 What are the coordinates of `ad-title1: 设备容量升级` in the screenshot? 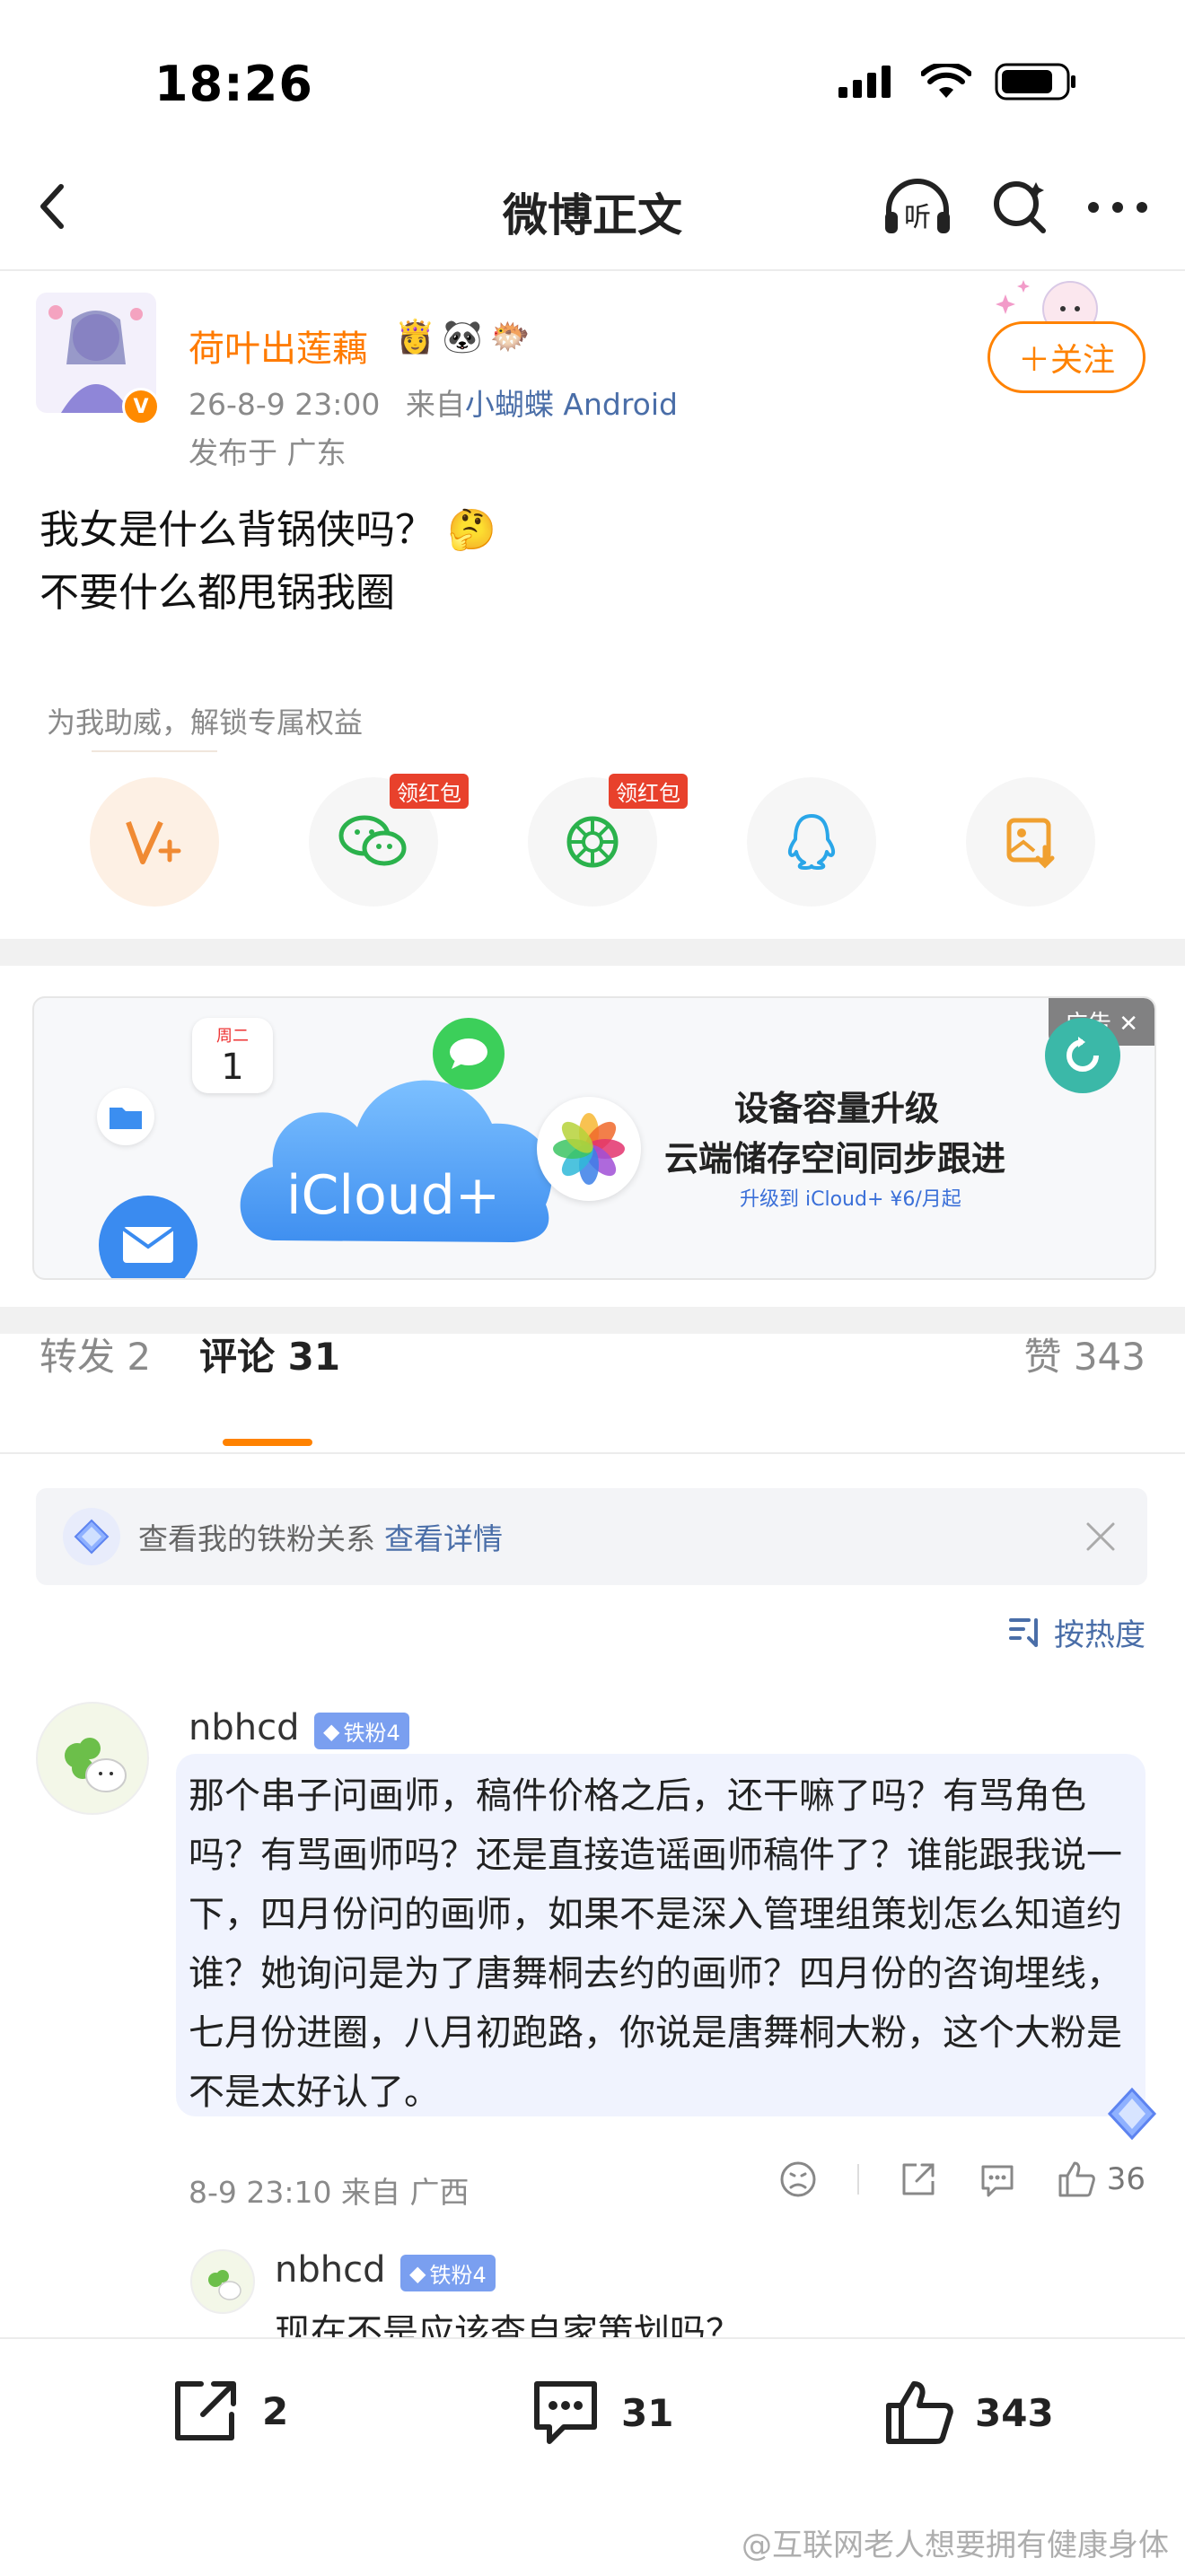 It's located at (837, 1108).